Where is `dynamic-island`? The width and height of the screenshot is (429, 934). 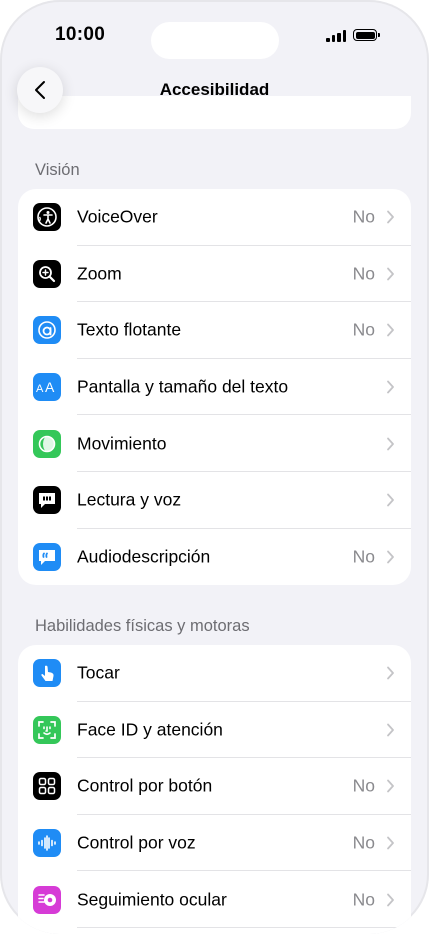
dynamic-island is located at coordinates (215, 40).